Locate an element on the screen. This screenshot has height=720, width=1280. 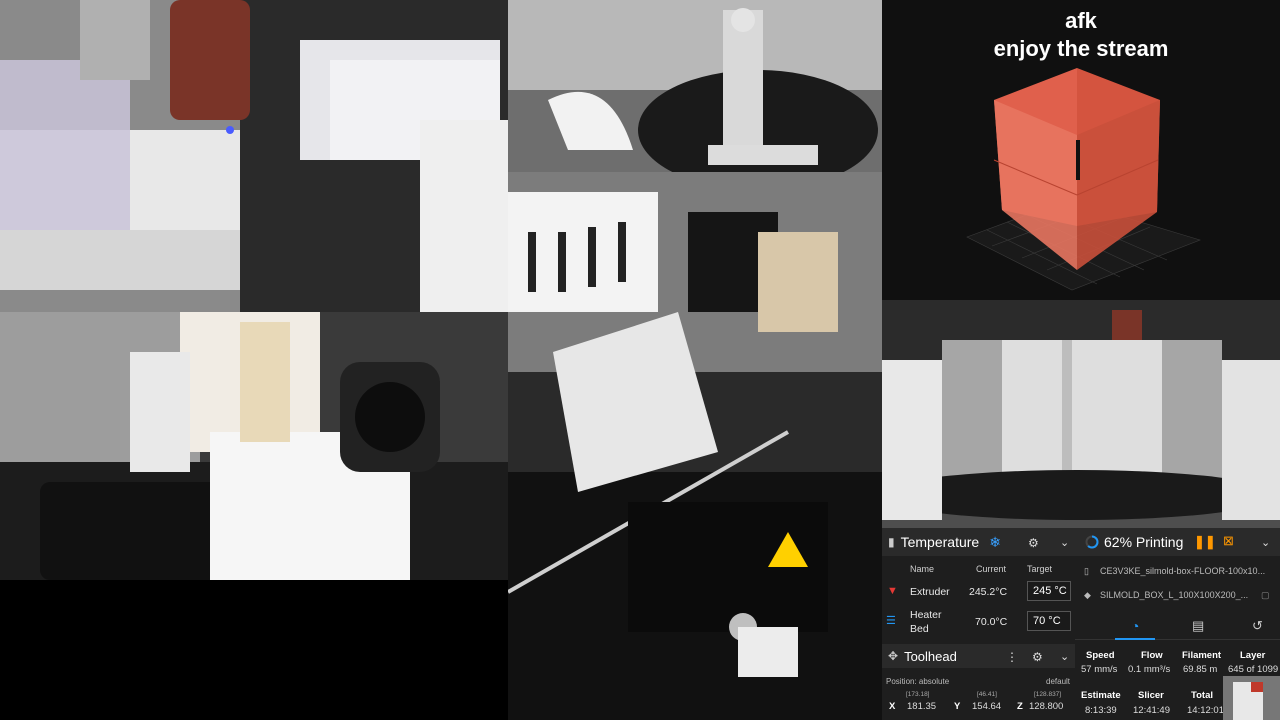
tab-file-icon: ▤ is located at coordinates (1198, 626).